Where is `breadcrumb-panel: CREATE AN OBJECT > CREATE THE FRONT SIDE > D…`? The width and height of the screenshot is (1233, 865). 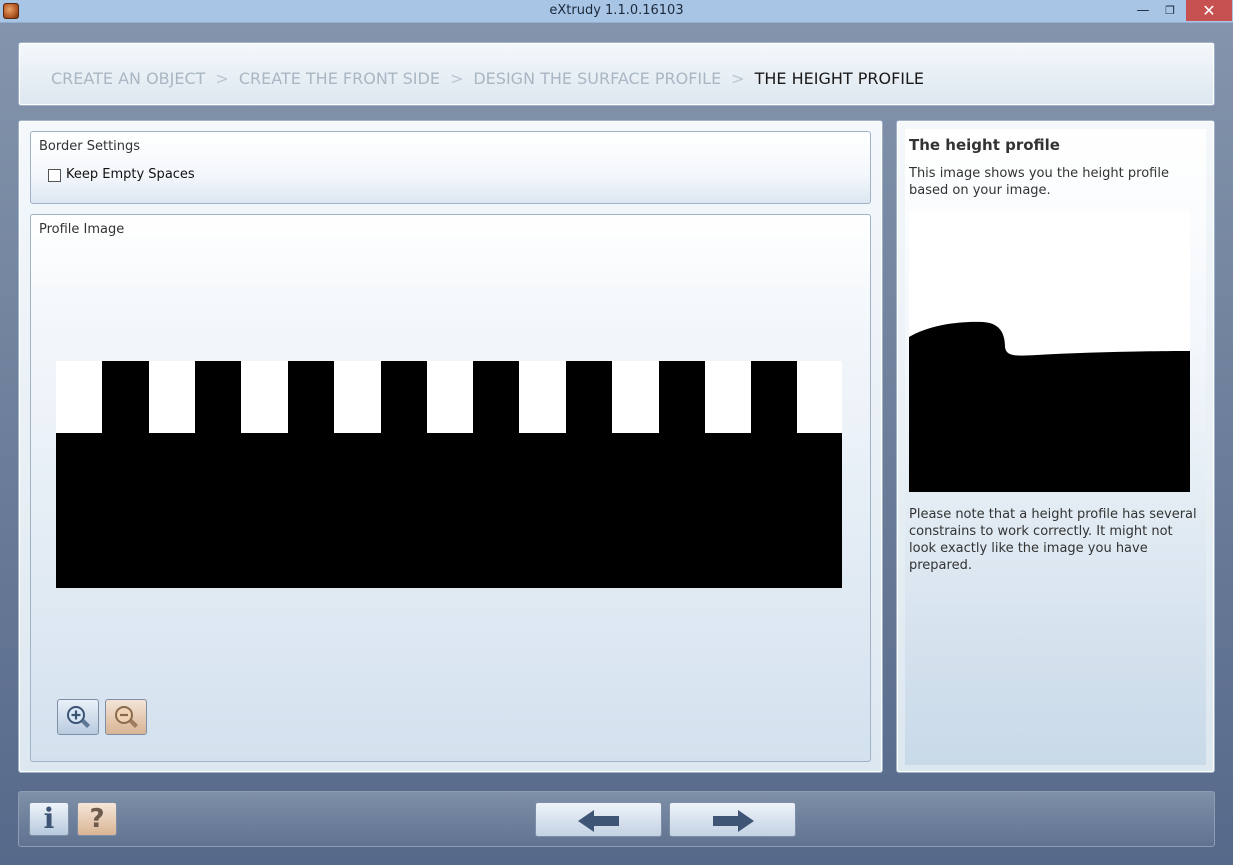 breadcrumb-panel: CREATE AN OBJECT > CREATE THE FRONT SIDE > D… is located at coordinates (616, 74).